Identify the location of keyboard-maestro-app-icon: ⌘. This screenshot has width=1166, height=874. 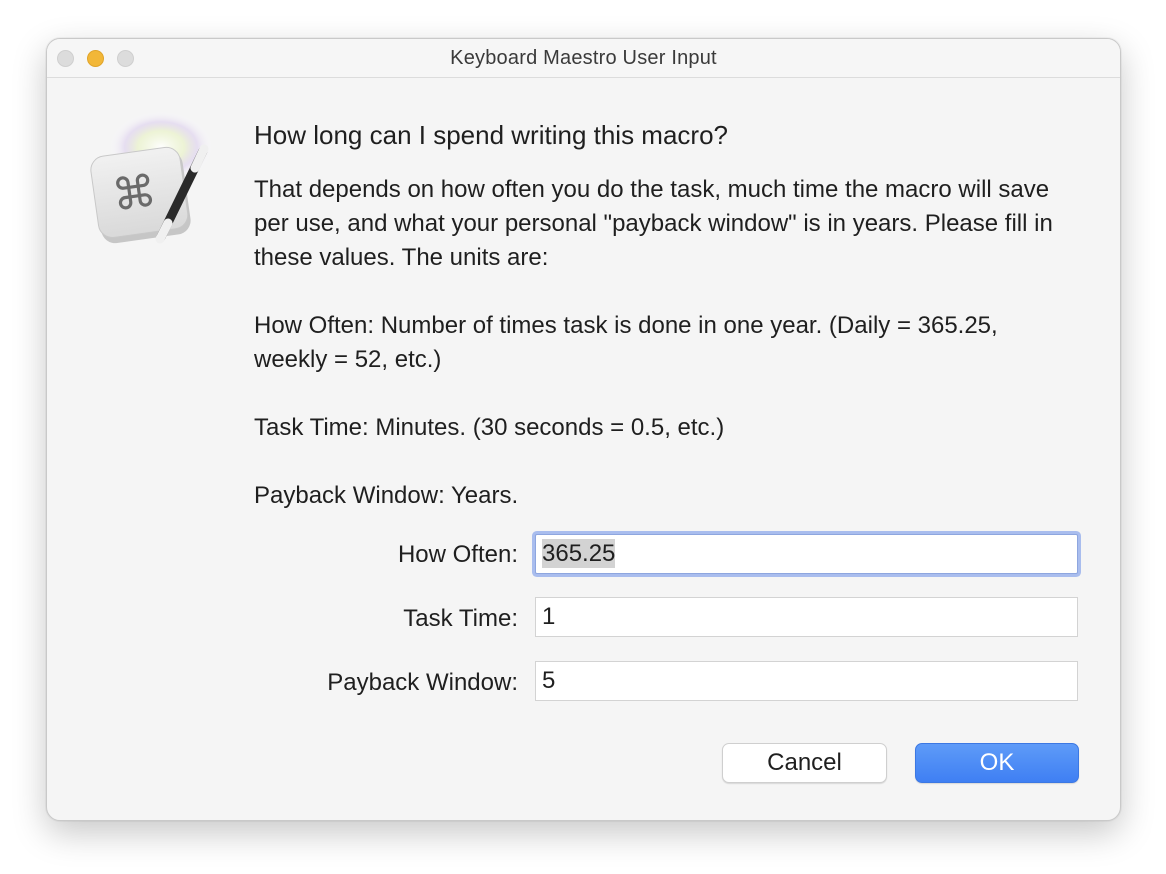
(148, 177).